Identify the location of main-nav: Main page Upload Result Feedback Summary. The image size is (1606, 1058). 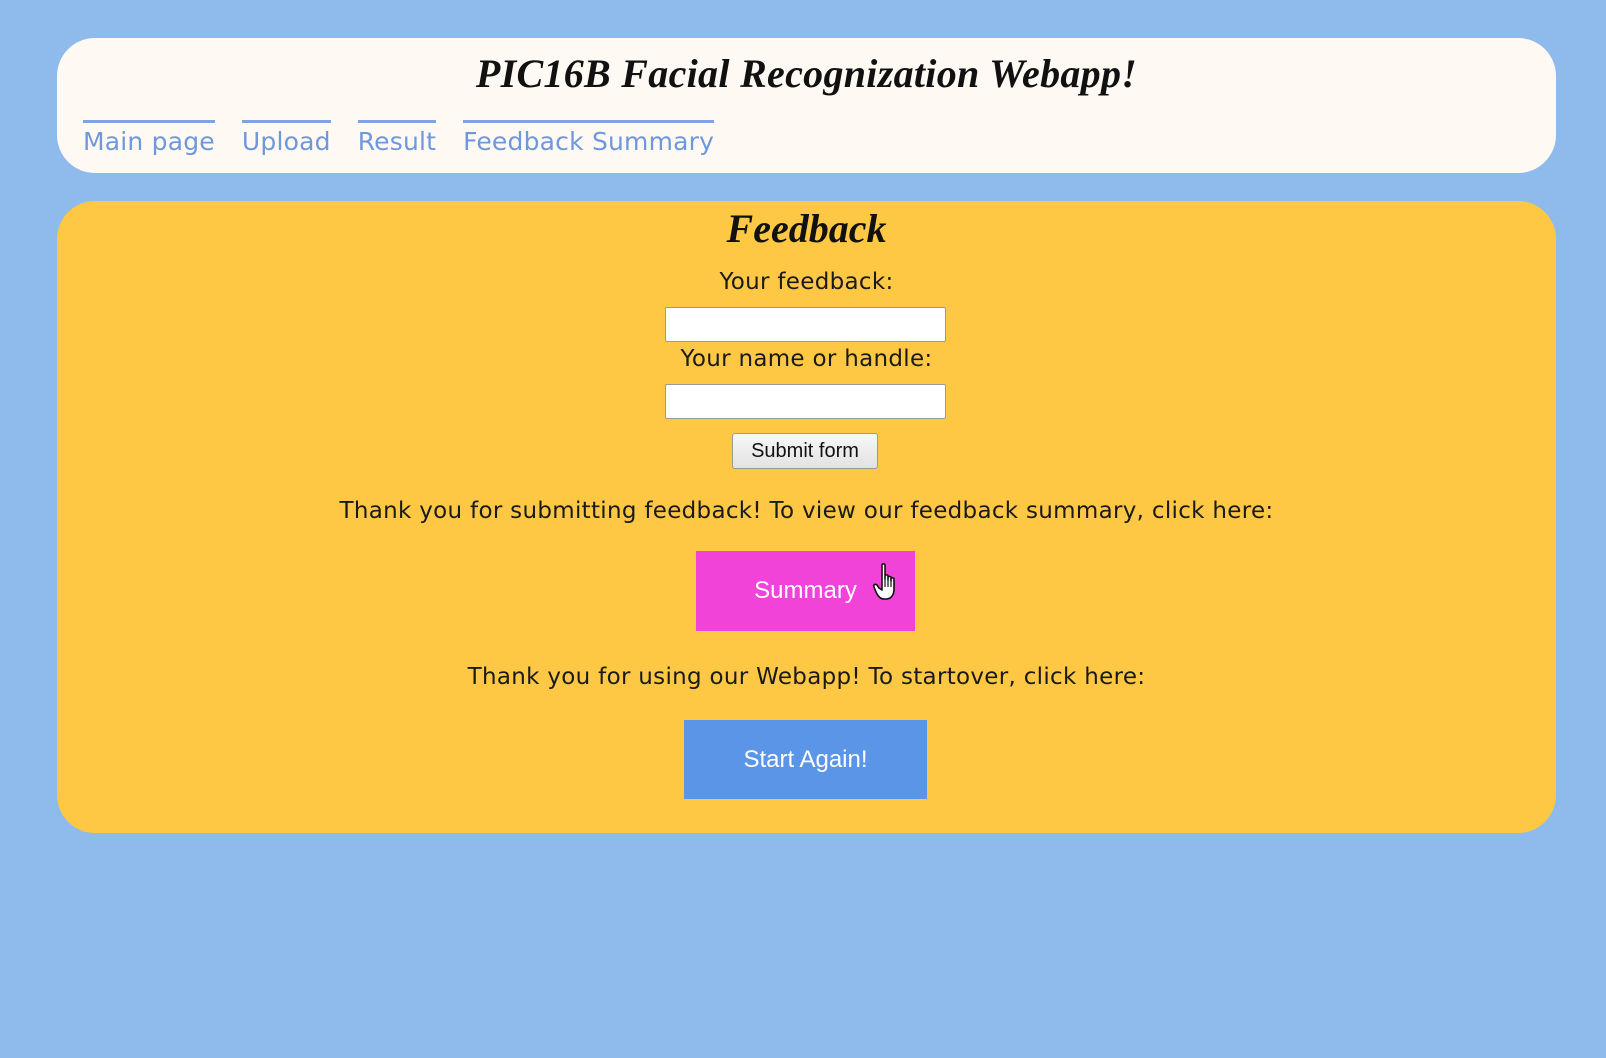
(399, 140).